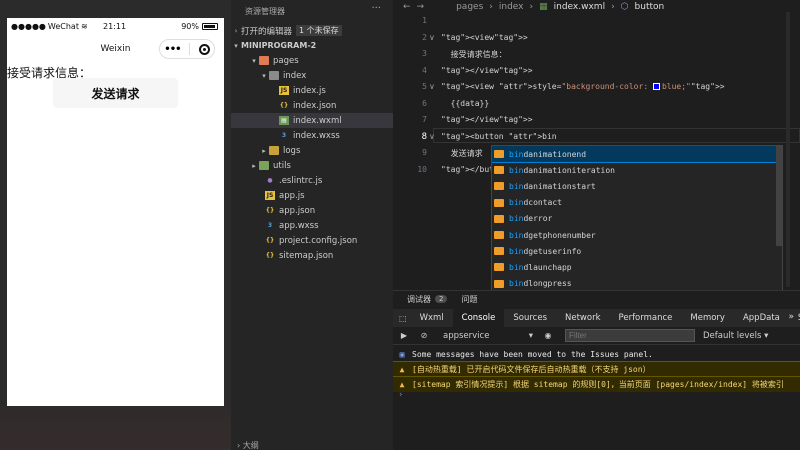 This screenshot has width=800, height=450. Describe the element at coordinates (543, 7) in the screenshot. I see `wxml-file-icon: ▦` at that location.